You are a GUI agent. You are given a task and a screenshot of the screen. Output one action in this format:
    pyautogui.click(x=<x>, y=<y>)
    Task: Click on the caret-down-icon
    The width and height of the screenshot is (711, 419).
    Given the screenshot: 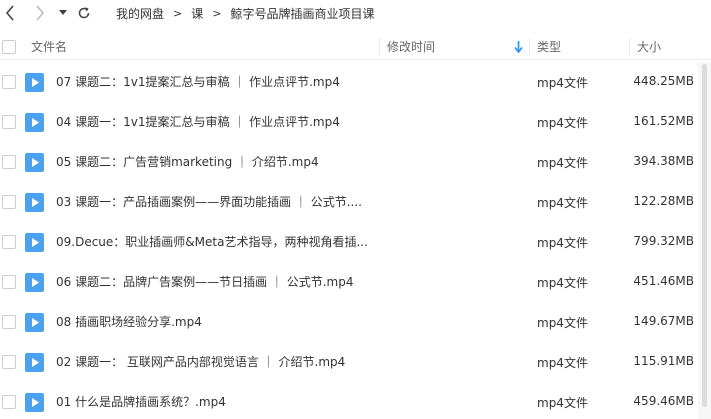 What is the action you would take?
    pyautogui.click(x=63, y=12)
    